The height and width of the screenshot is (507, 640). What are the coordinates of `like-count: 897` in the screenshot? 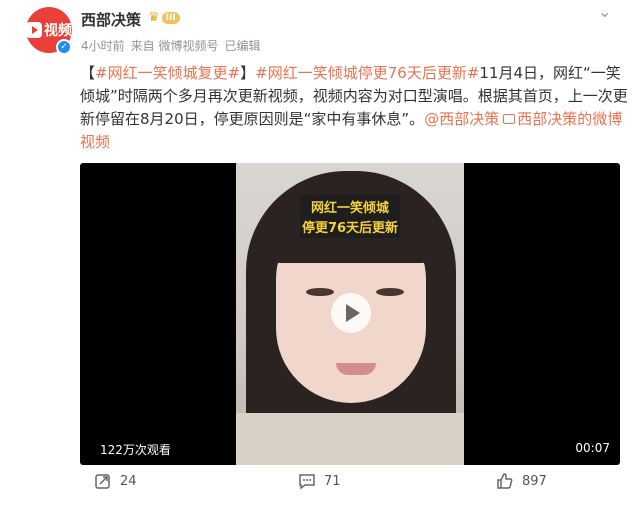 It's located at (534, 481).